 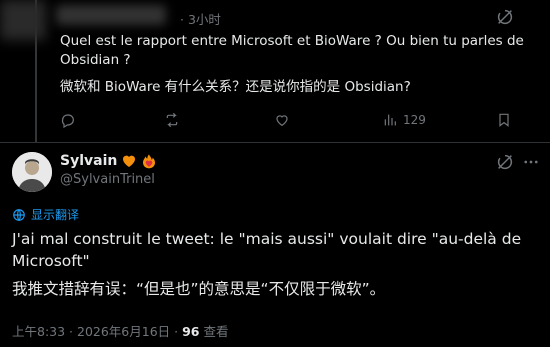 I want to click on orange-heart-icon, so click(x=129, y=161).